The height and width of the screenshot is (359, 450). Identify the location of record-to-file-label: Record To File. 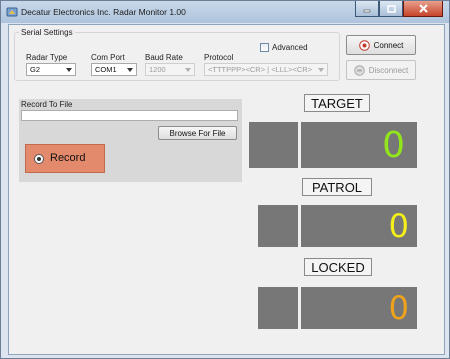
(47, 104).